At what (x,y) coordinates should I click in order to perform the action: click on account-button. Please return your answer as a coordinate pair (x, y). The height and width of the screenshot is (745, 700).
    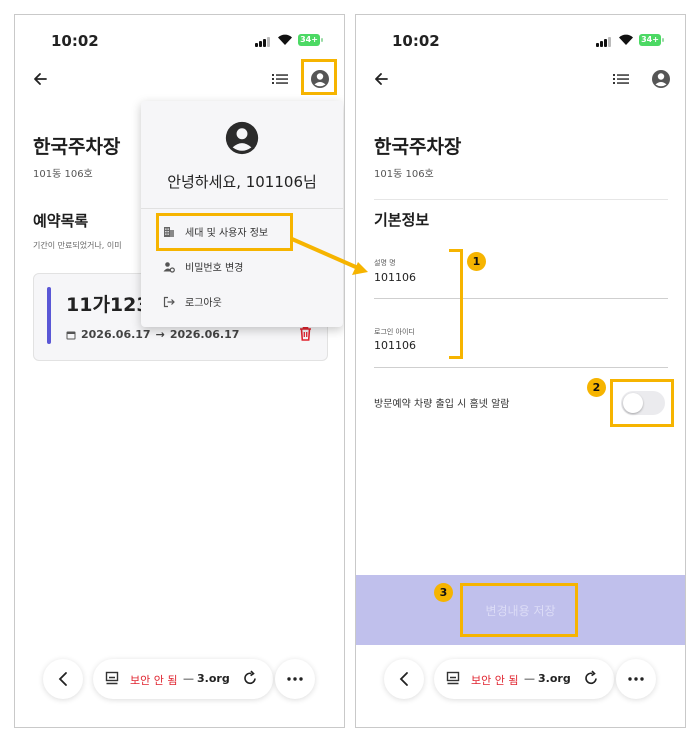
    Looking at the image, I should click on (661, 79).